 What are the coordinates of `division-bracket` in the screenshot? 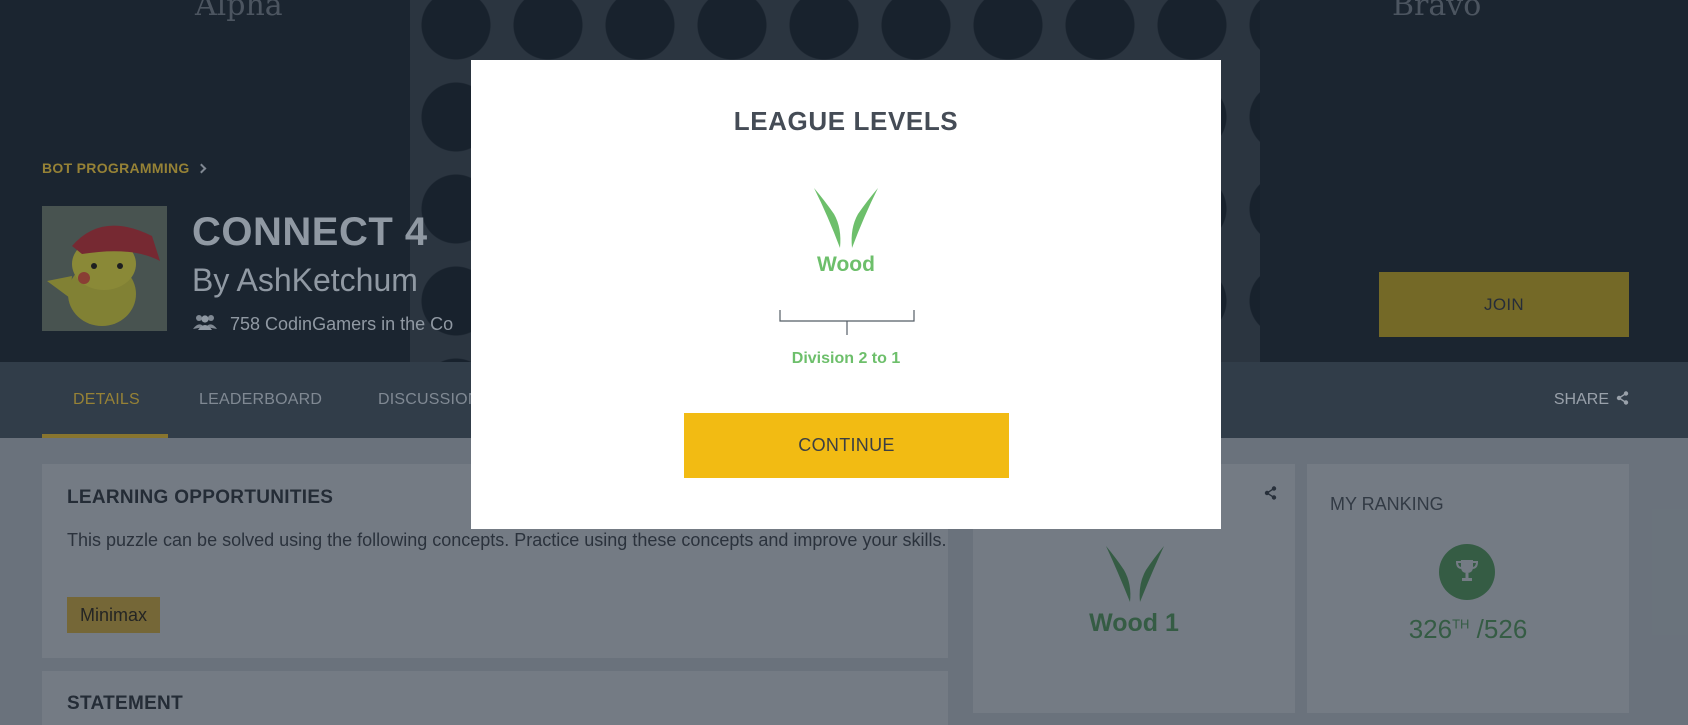 It's located at (847, 325).